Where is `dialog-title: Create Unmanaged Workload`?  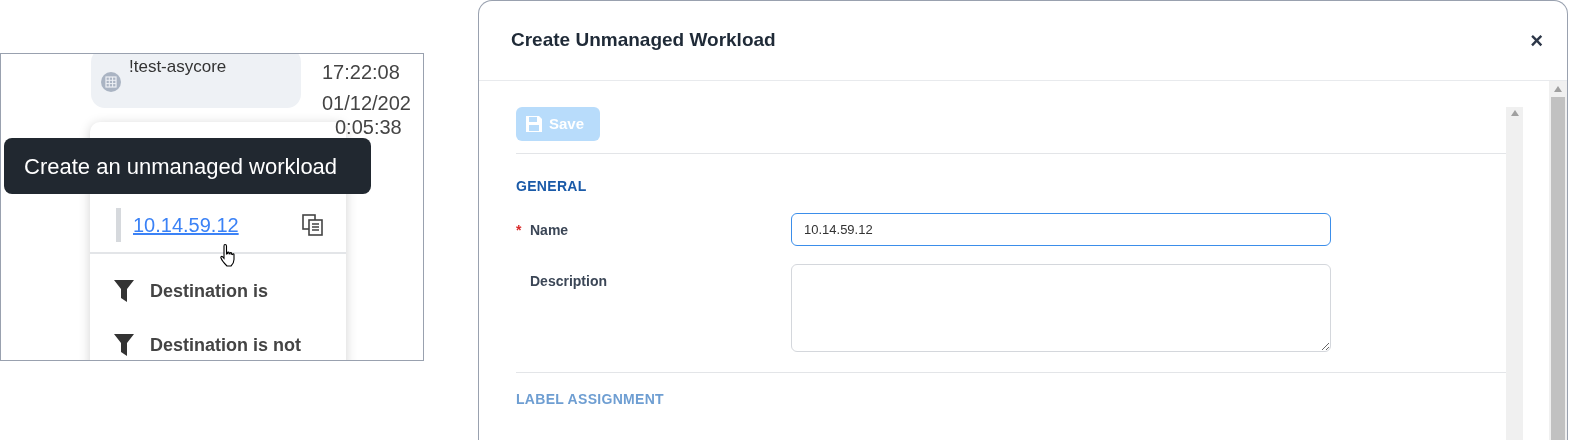
dialog-title: Create Unmanaged Workload is located at coordinates (643, 40).